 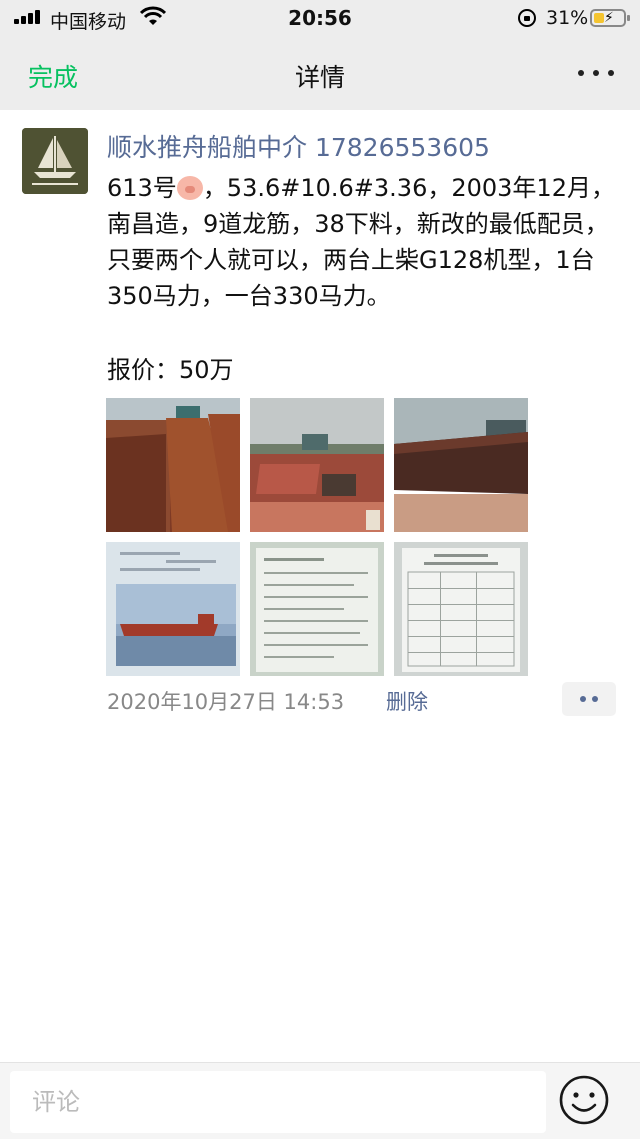 What do you see at coordinates (589, 699) in the screenshot?
I see `comment-like-menu-button` at bounding box center [589, 699].